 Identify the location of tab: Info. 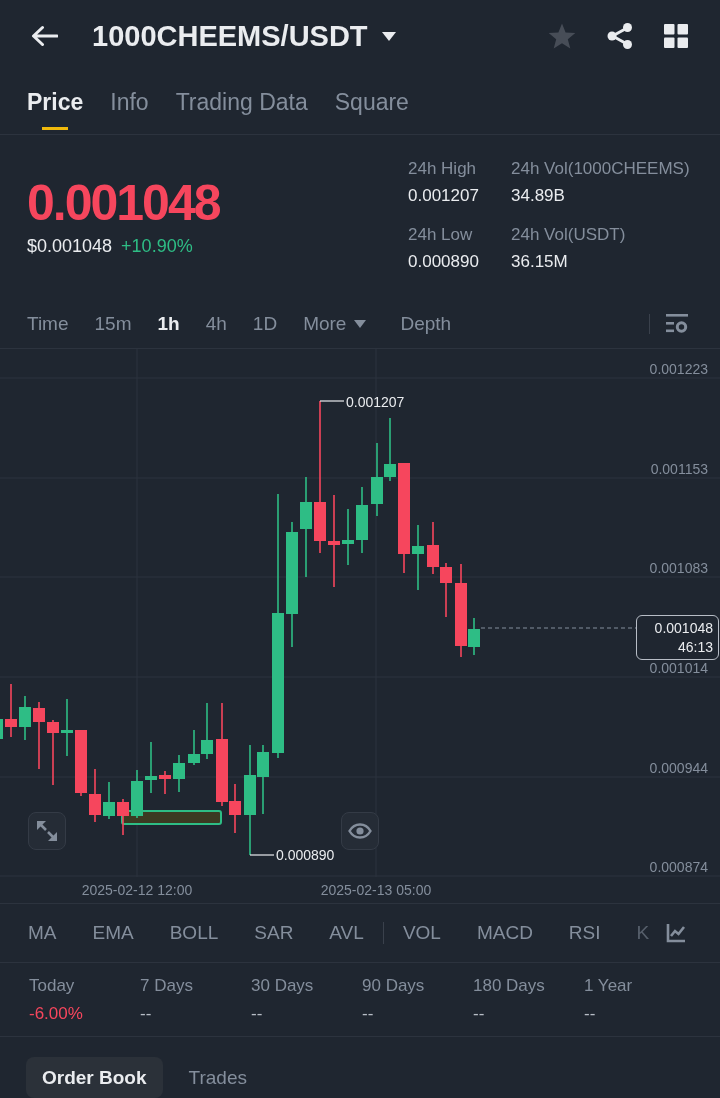
(129, 107).